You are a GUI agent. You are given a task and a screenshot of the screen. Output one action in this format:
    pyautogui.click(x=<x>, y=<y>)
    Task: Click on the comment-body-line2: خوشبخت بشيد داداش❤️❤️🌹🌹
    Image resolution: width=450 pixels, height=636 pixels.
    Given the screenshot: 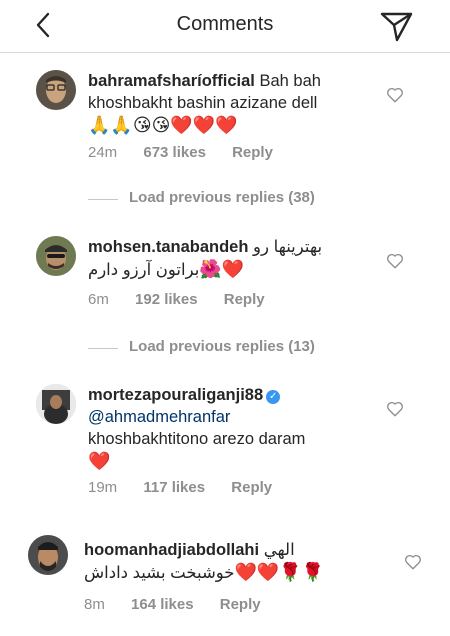 What is the action you would take?
    pyautogui.click(x=204, y=572)
    